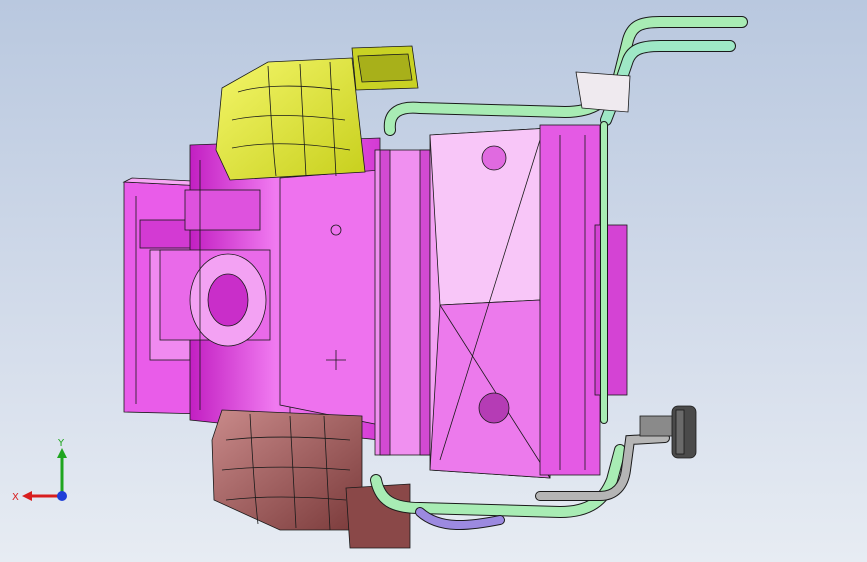  What do you see at coordinates (62, 496) in the screenshot?
I see `z-axis-dot` at bounding box center [62, 496].